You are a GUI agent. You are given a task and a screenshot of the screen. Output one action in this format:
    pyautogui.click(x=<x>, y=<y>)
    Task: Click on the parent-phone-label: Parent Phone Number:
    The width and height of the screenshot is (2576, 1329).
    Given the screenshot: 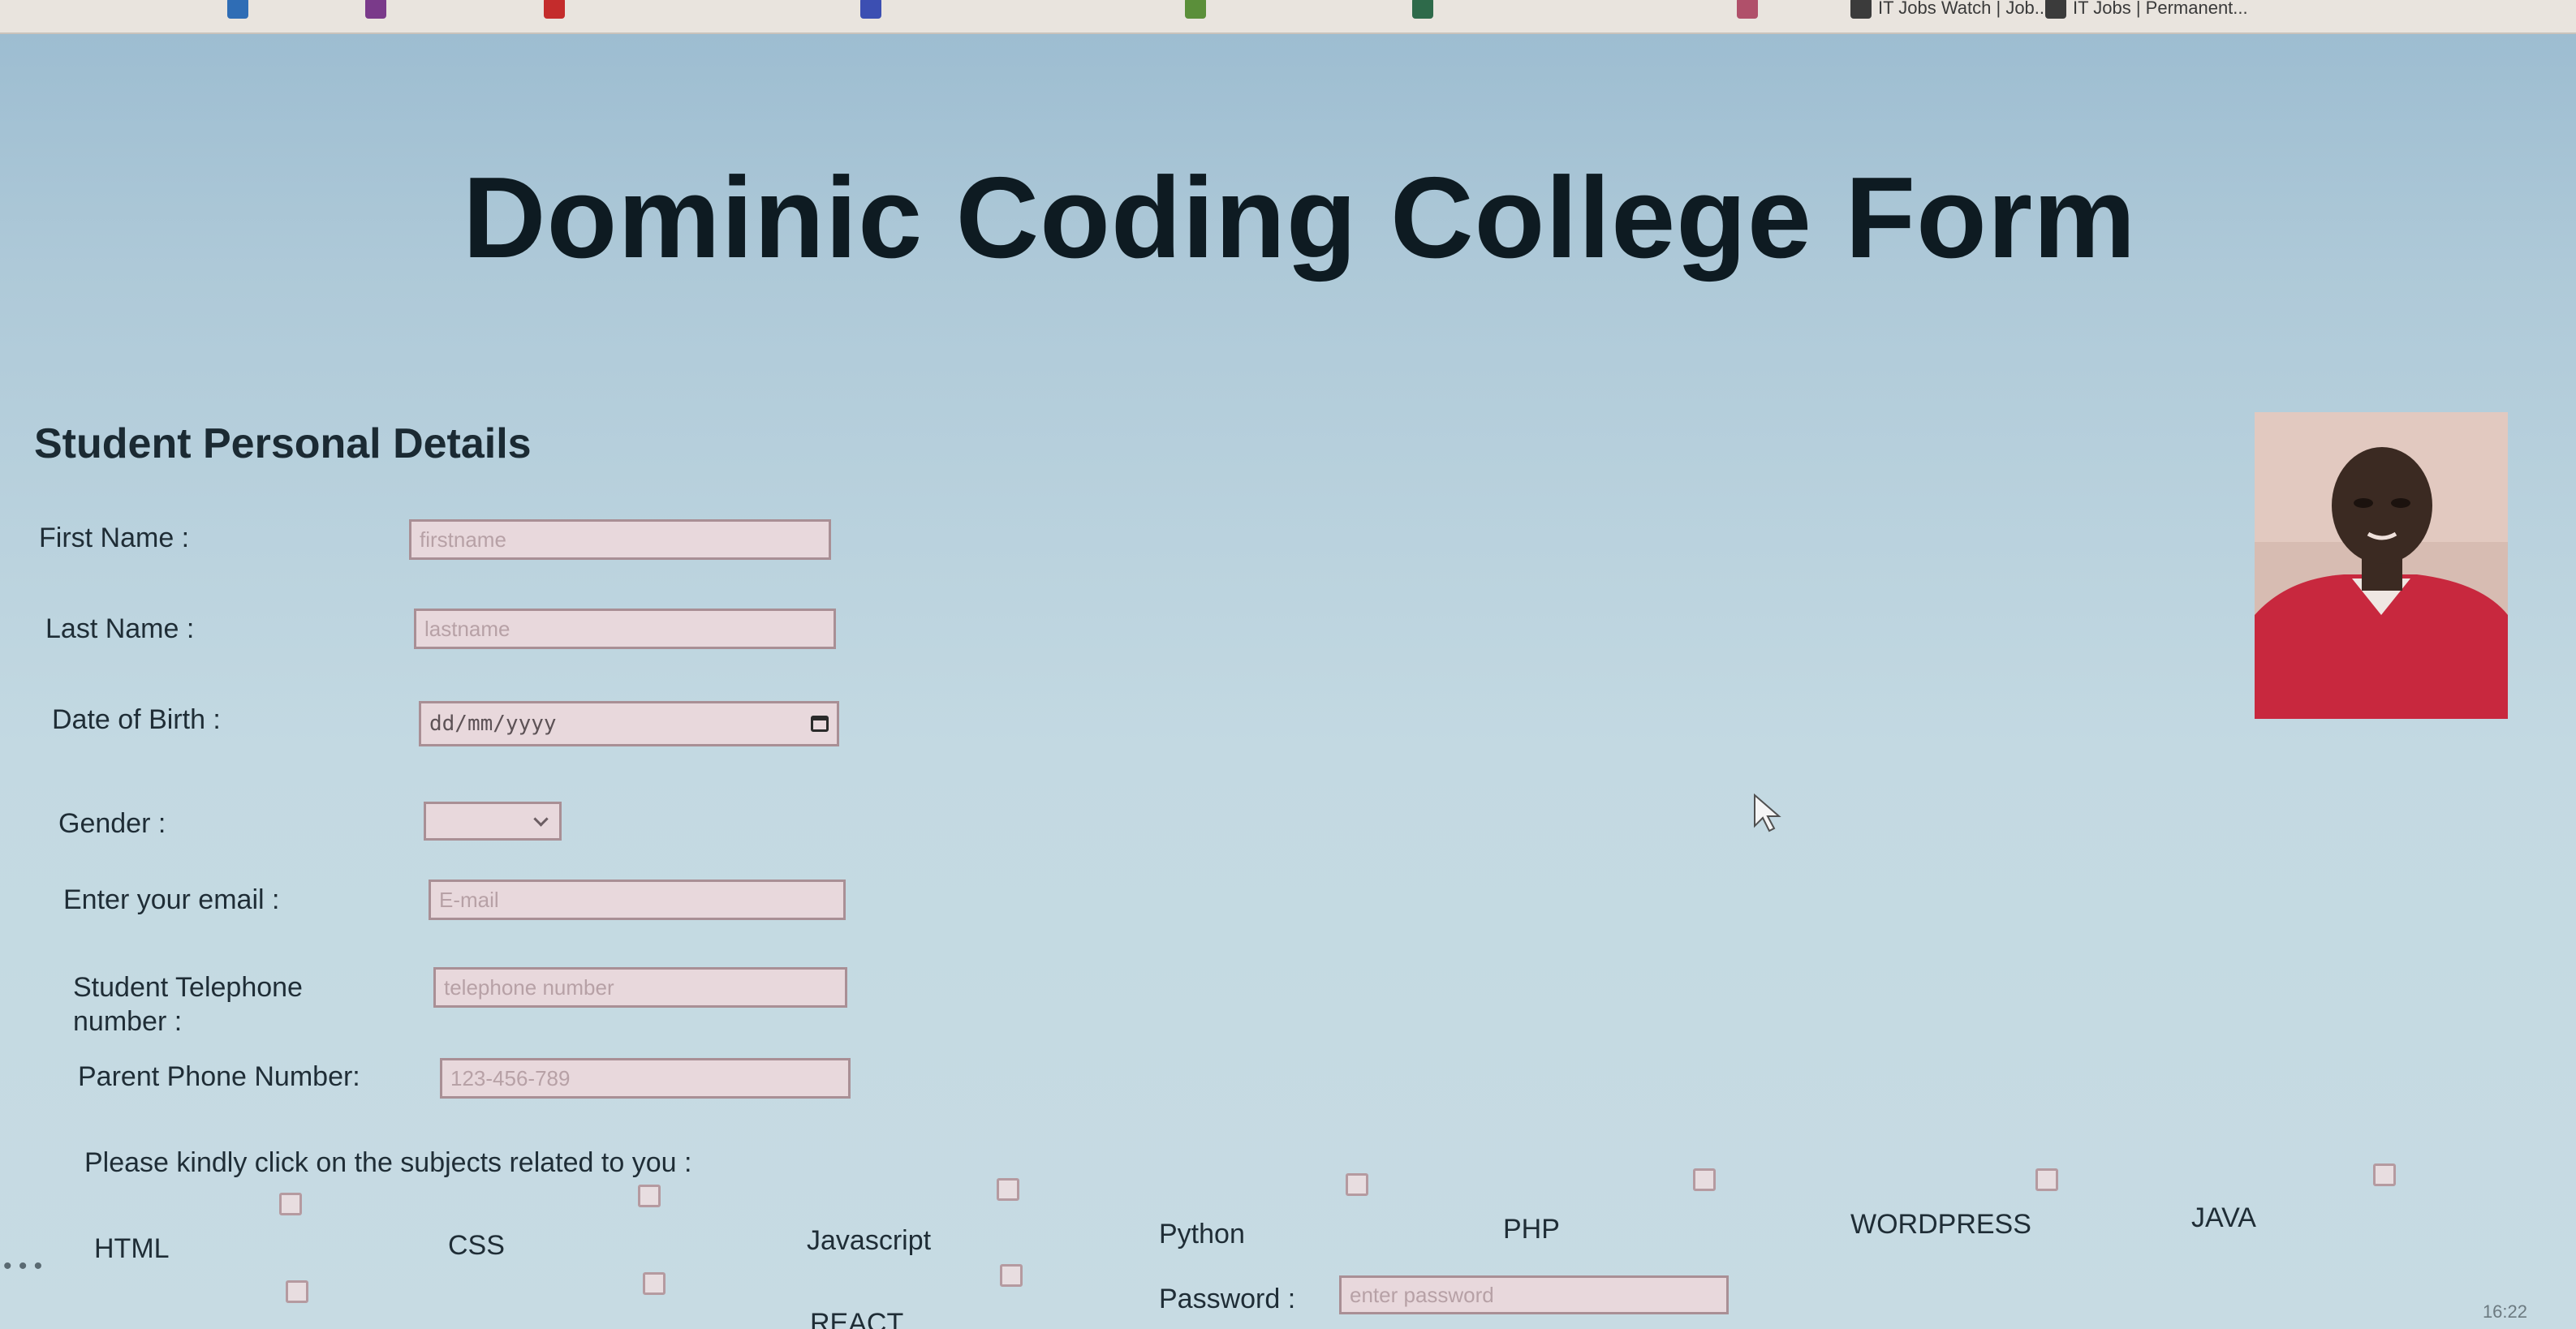 What is the action you would take?
    pyautogui.click(x=219, y=1077)
    